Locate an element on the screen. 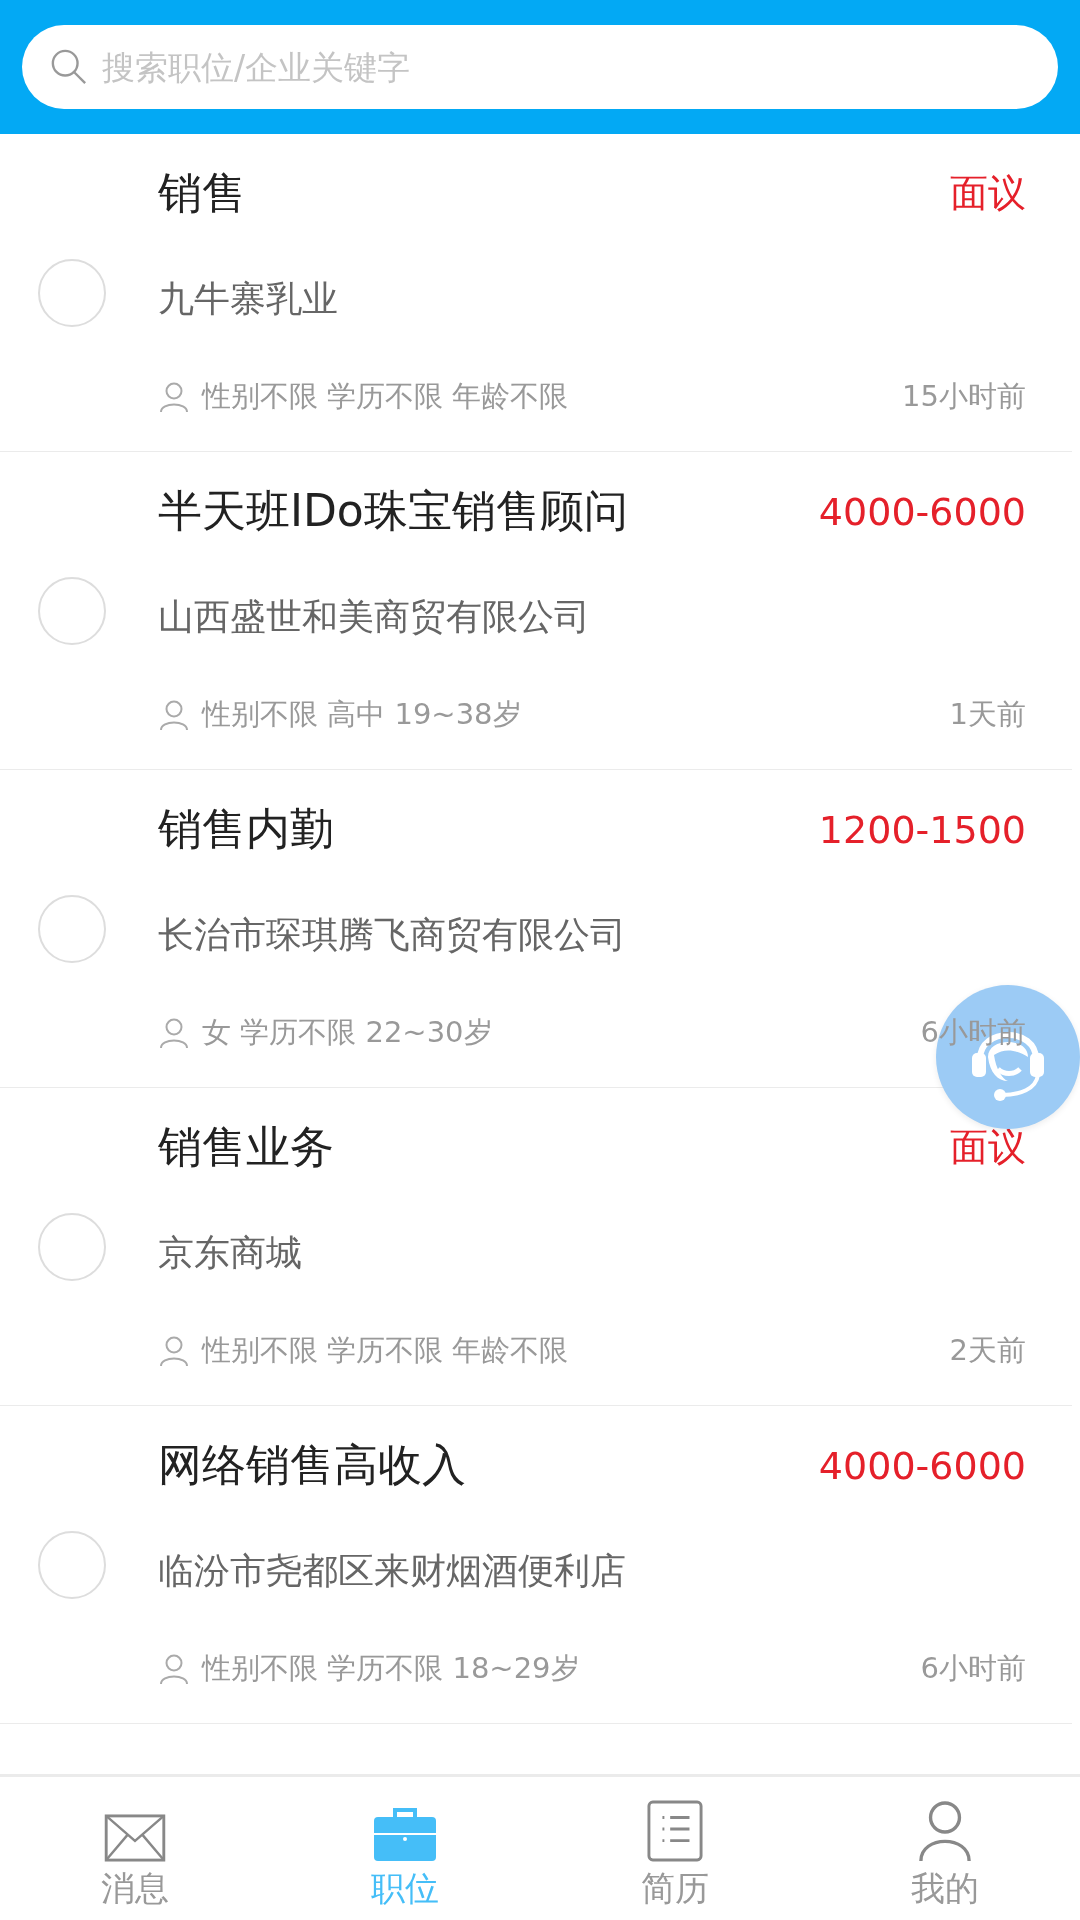  document-list-icon is located at coordinates (675, 1831).